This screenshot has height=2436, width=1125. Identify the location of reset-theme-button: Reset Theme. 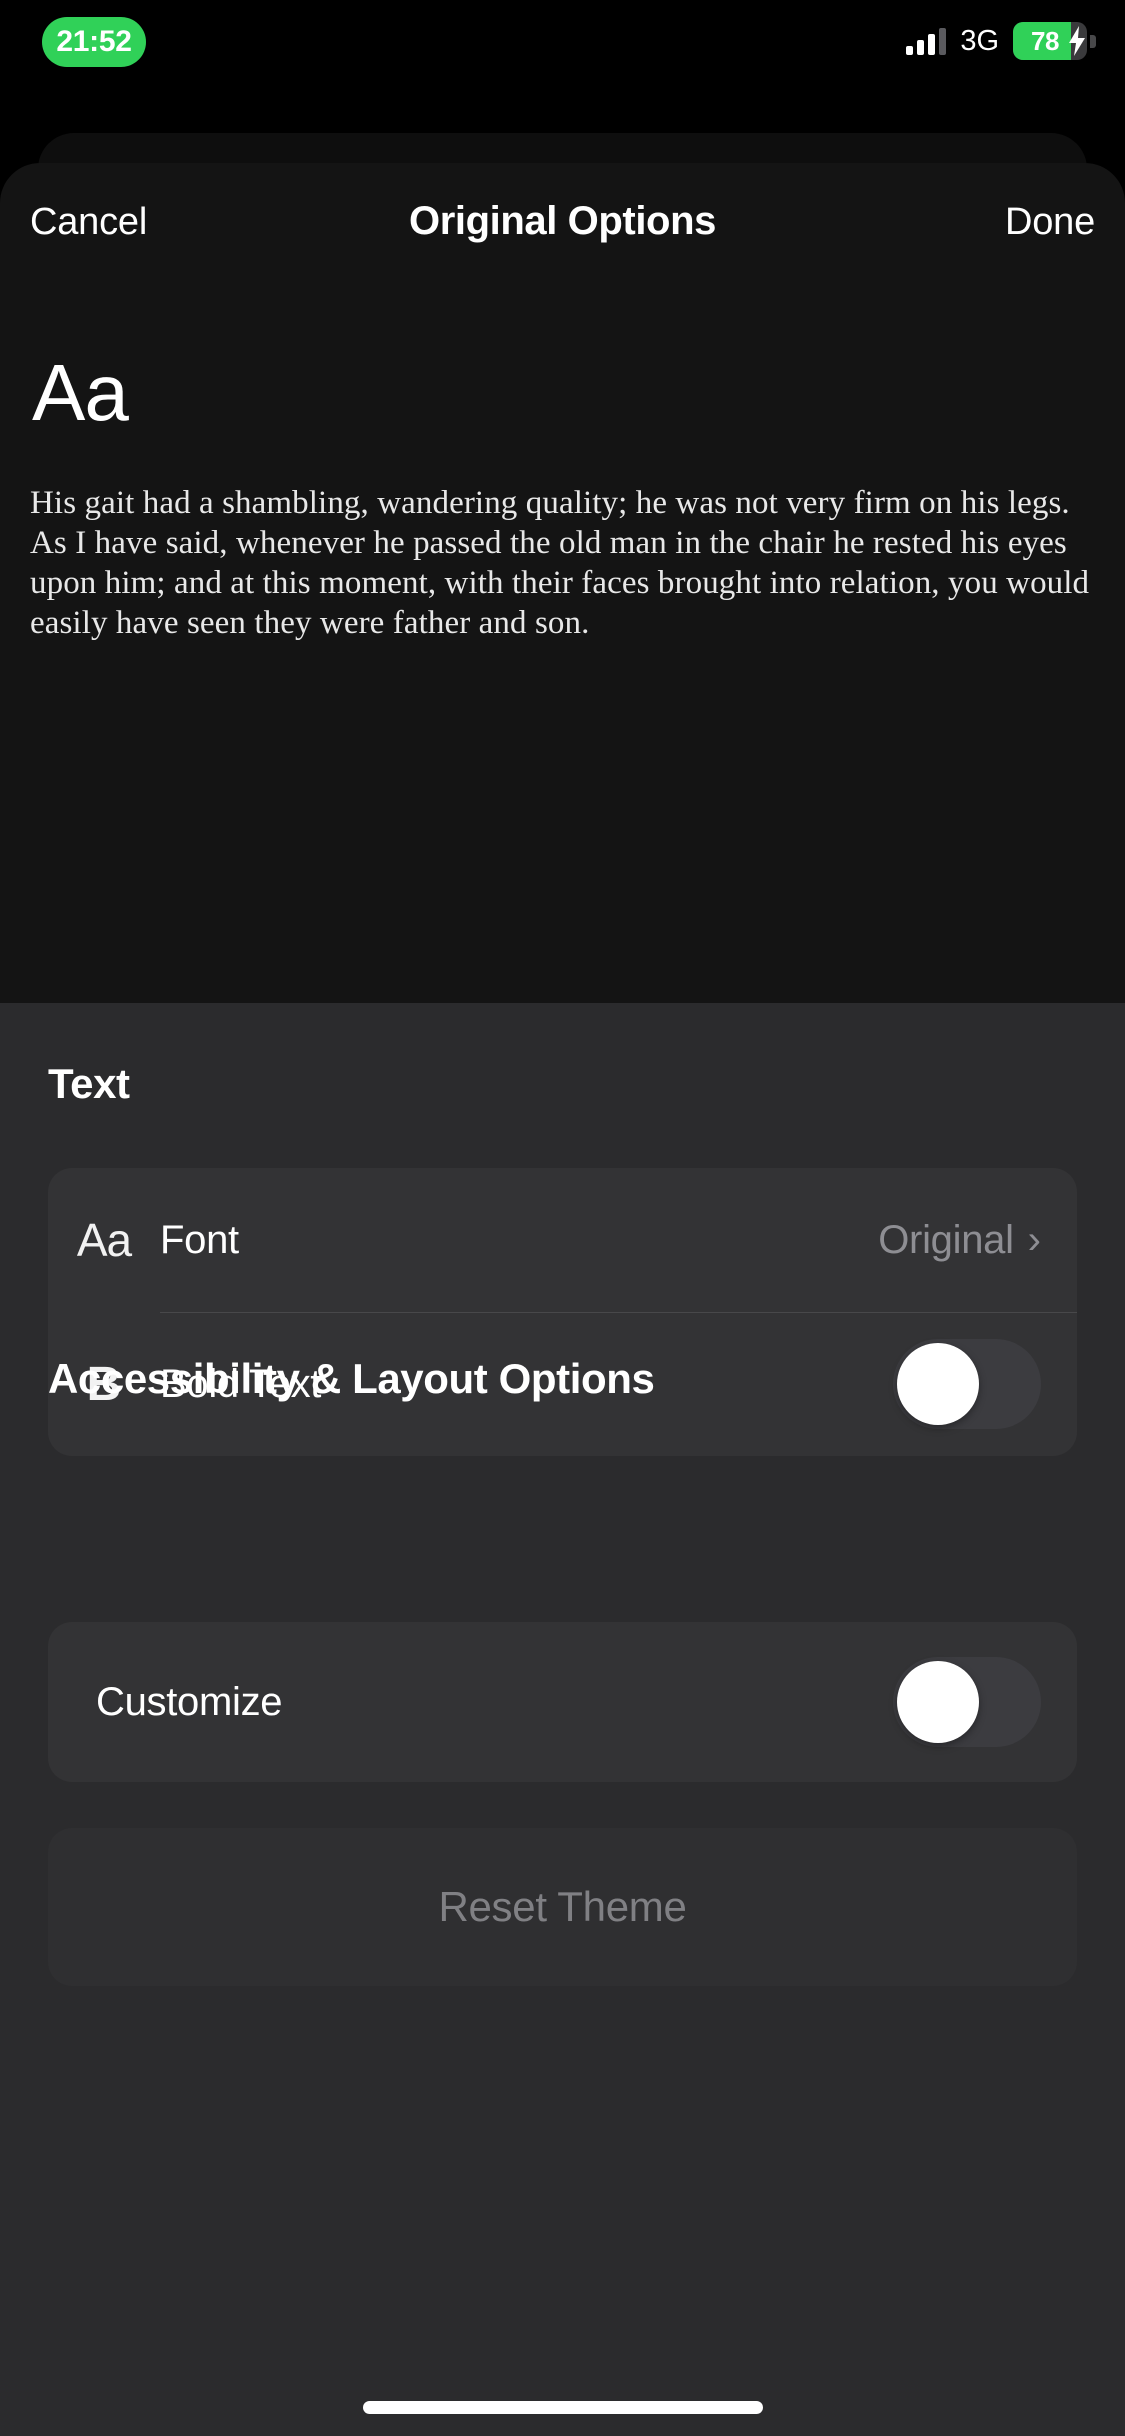
(562, 1907).